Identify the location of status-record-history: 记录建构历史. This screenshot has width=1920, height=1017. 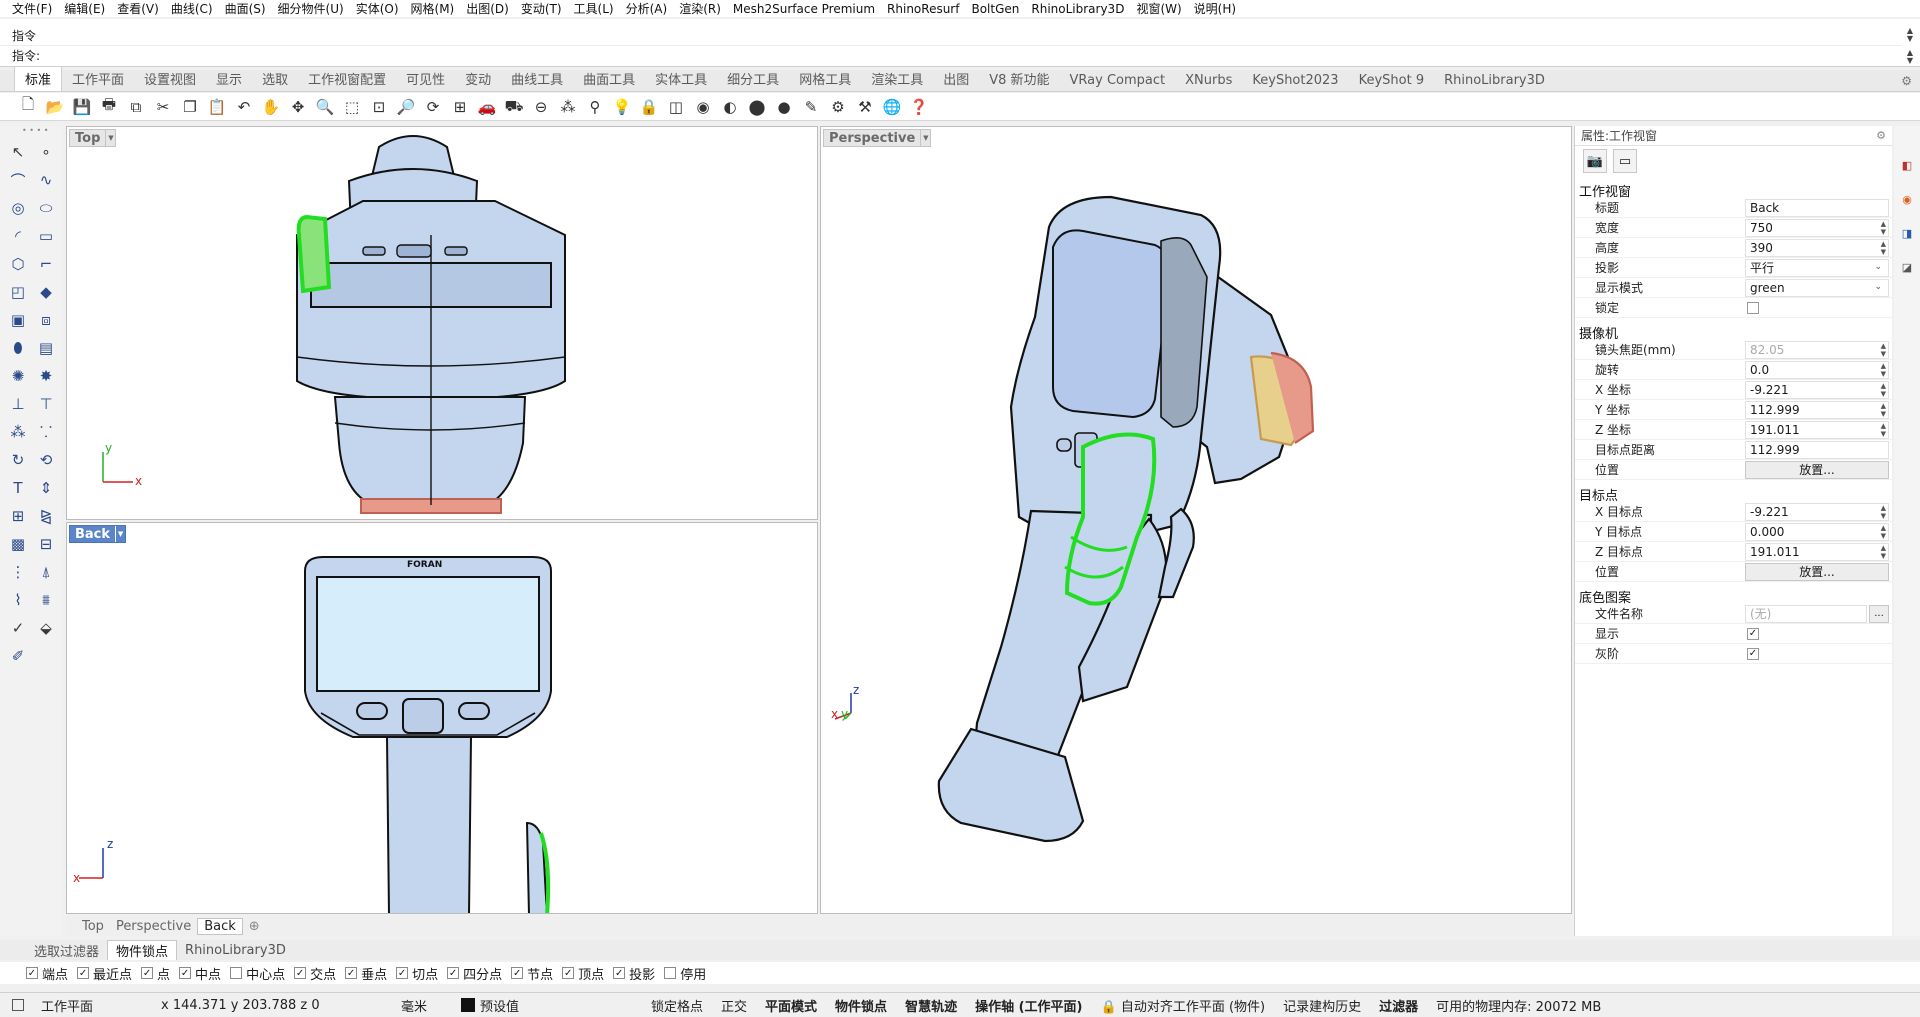
(1322, 1005).